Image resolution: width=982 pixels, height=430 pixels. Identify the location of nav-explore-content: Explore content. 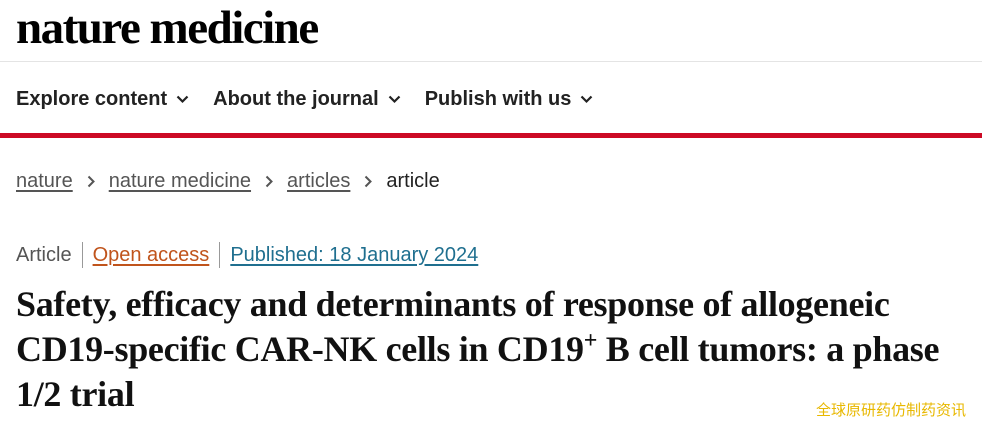
(102, 99).